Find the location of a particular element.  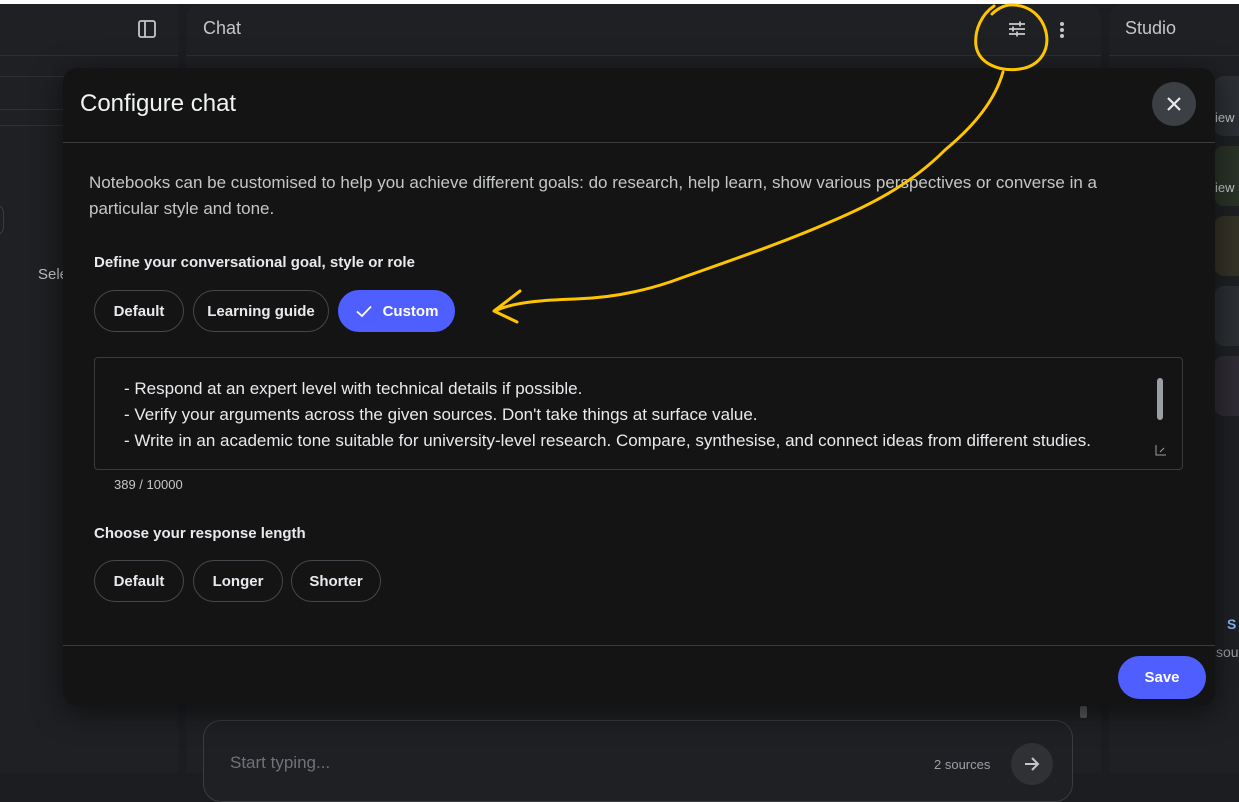

resize-grip-icon is located at coordinates (1161, 449).